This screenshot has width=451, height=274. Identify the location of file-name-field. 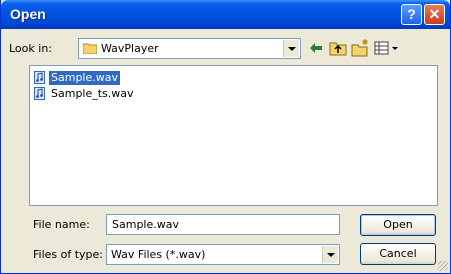
(223, 224).